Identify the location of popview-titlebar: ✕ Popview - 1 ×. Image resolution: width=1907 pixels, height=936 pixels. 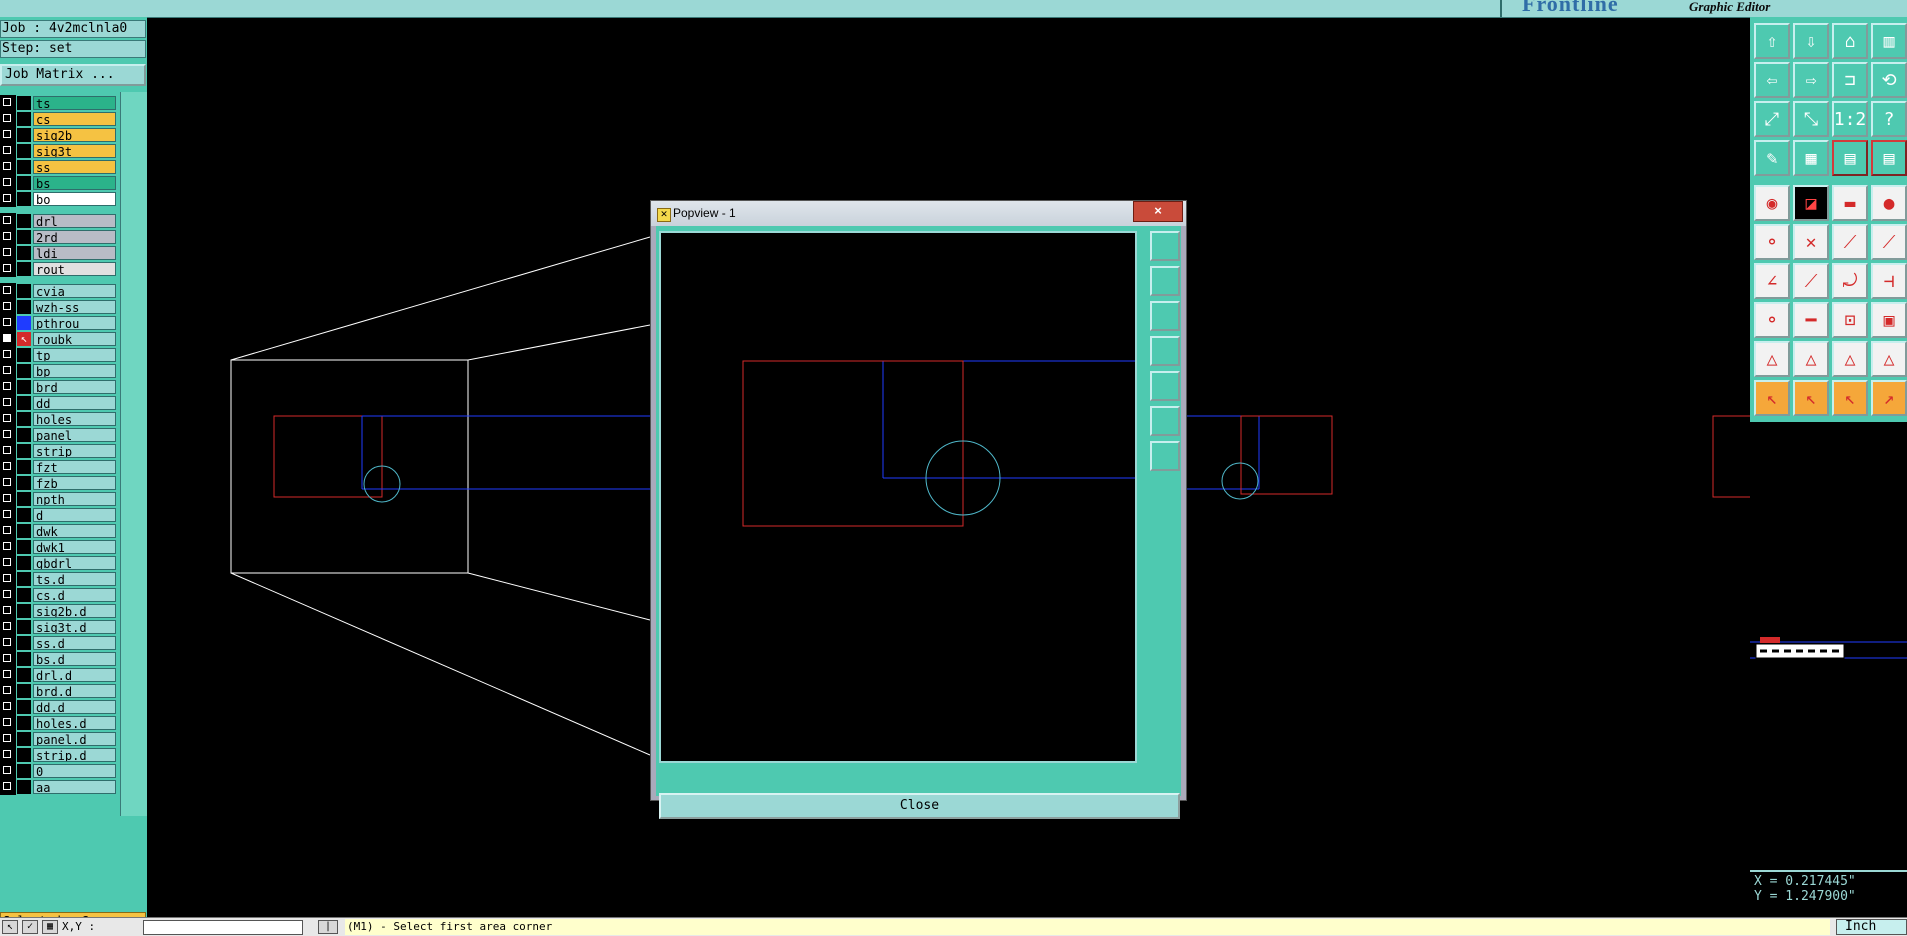
(918, 213).